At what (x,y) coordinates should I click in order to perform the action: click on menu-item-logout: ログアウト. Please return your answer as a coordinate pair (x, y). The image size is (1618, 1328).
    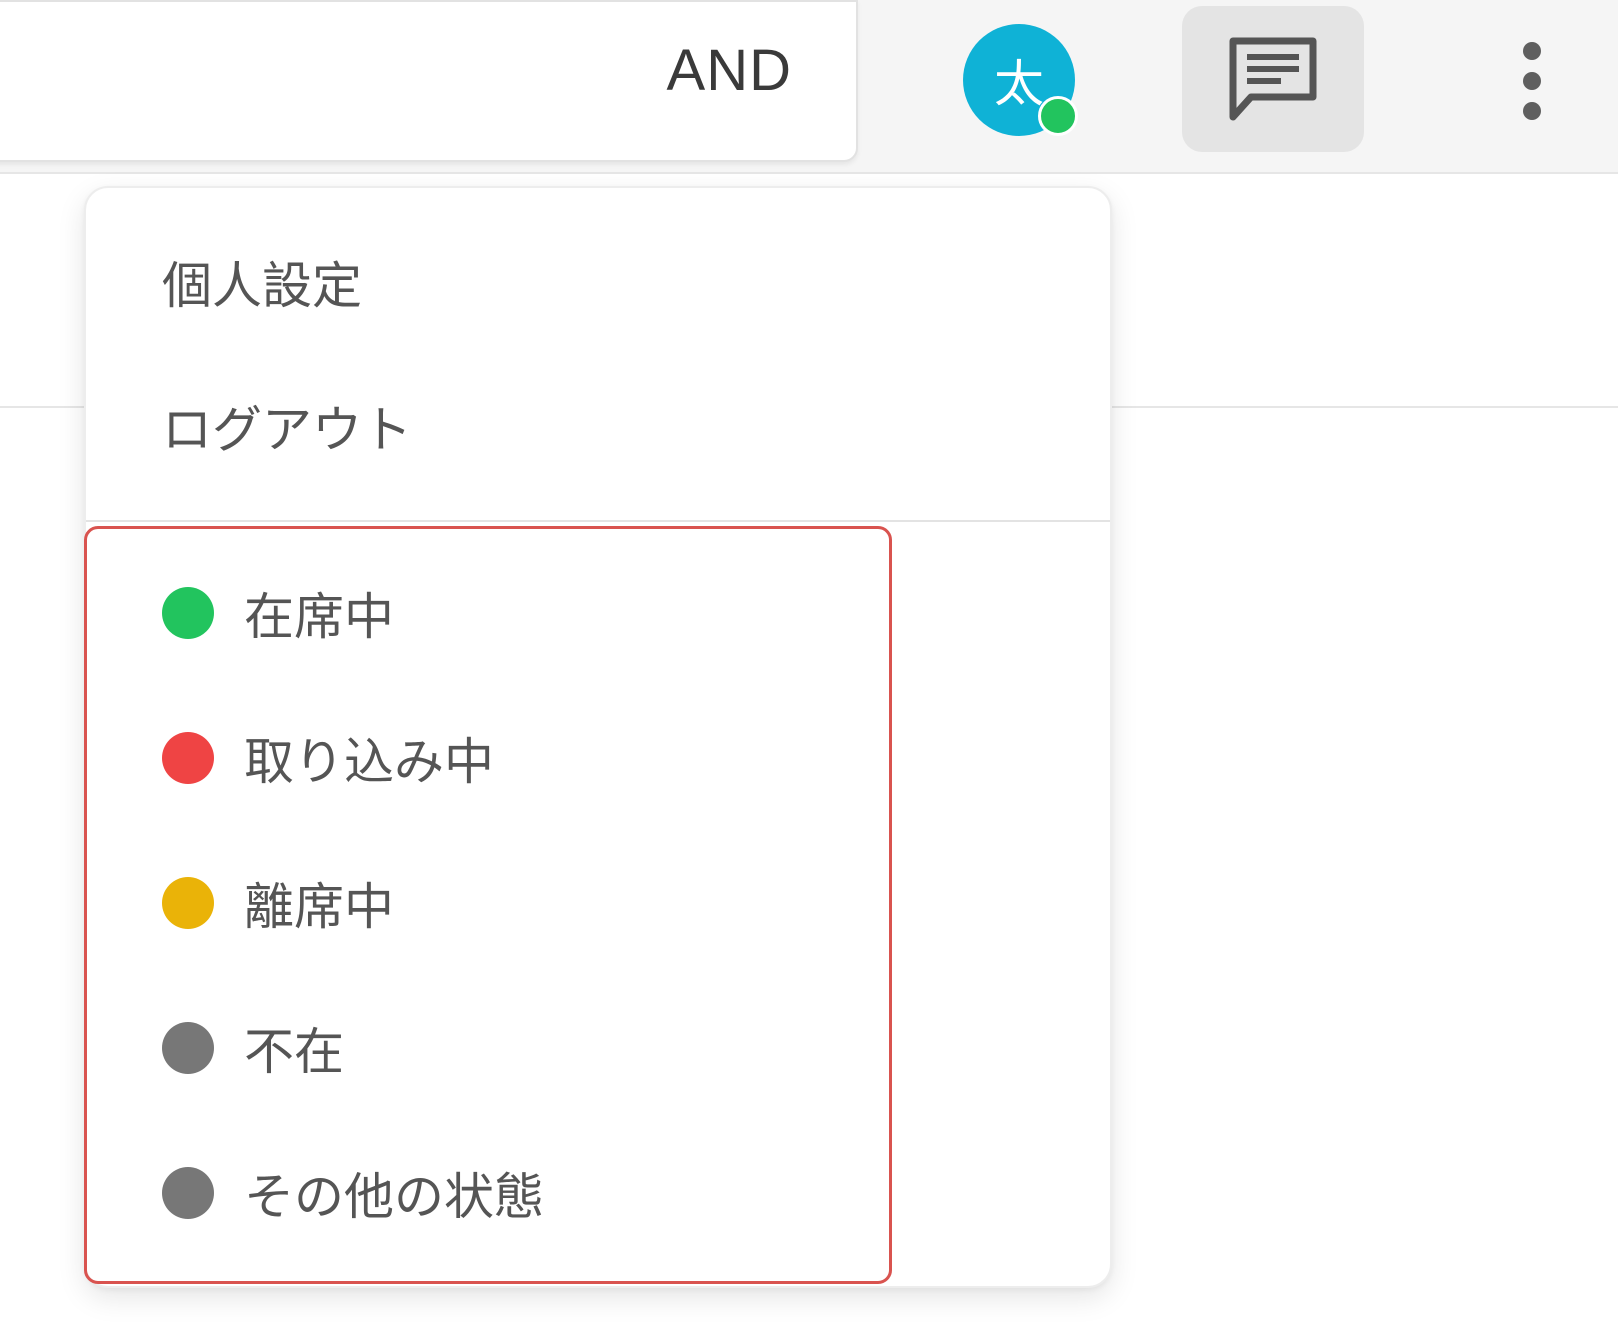
    Looking at the image, I should click on (598, 426).